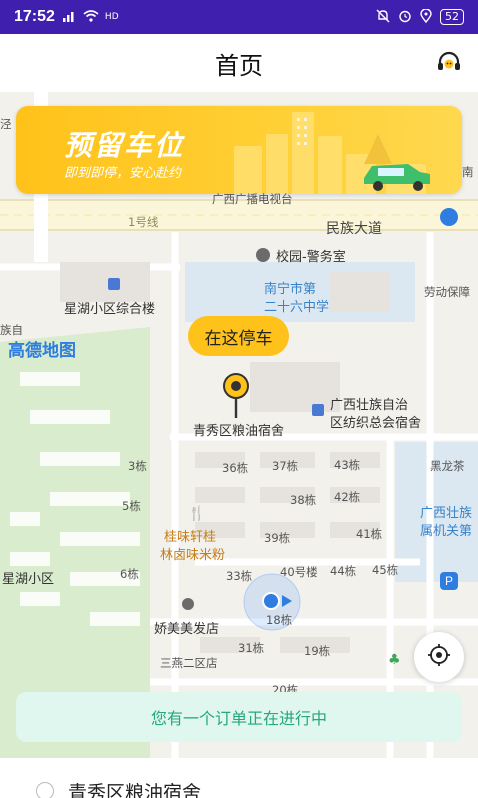 The width and height of the screenshot is (478, 798). What do you see at coordinates (343, 571) in the screenshot?
I see `building-44: 44栋` at bounding box center [343, 571].